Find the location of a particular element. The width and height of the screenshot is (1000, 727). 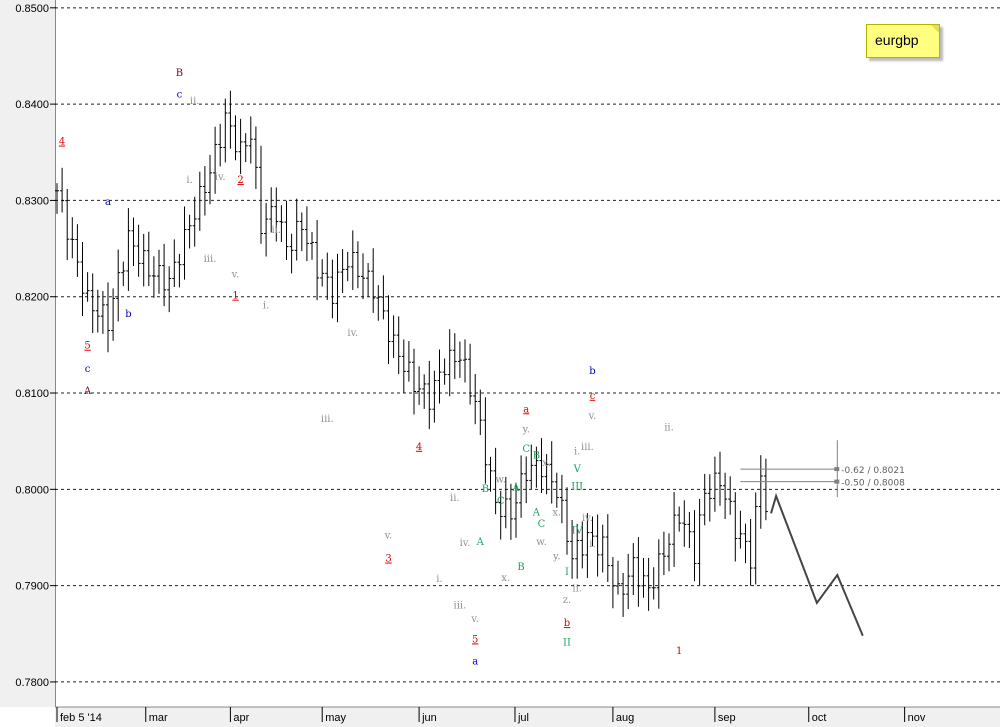

x-tick-label: apr is located at coordinates (241, 718).